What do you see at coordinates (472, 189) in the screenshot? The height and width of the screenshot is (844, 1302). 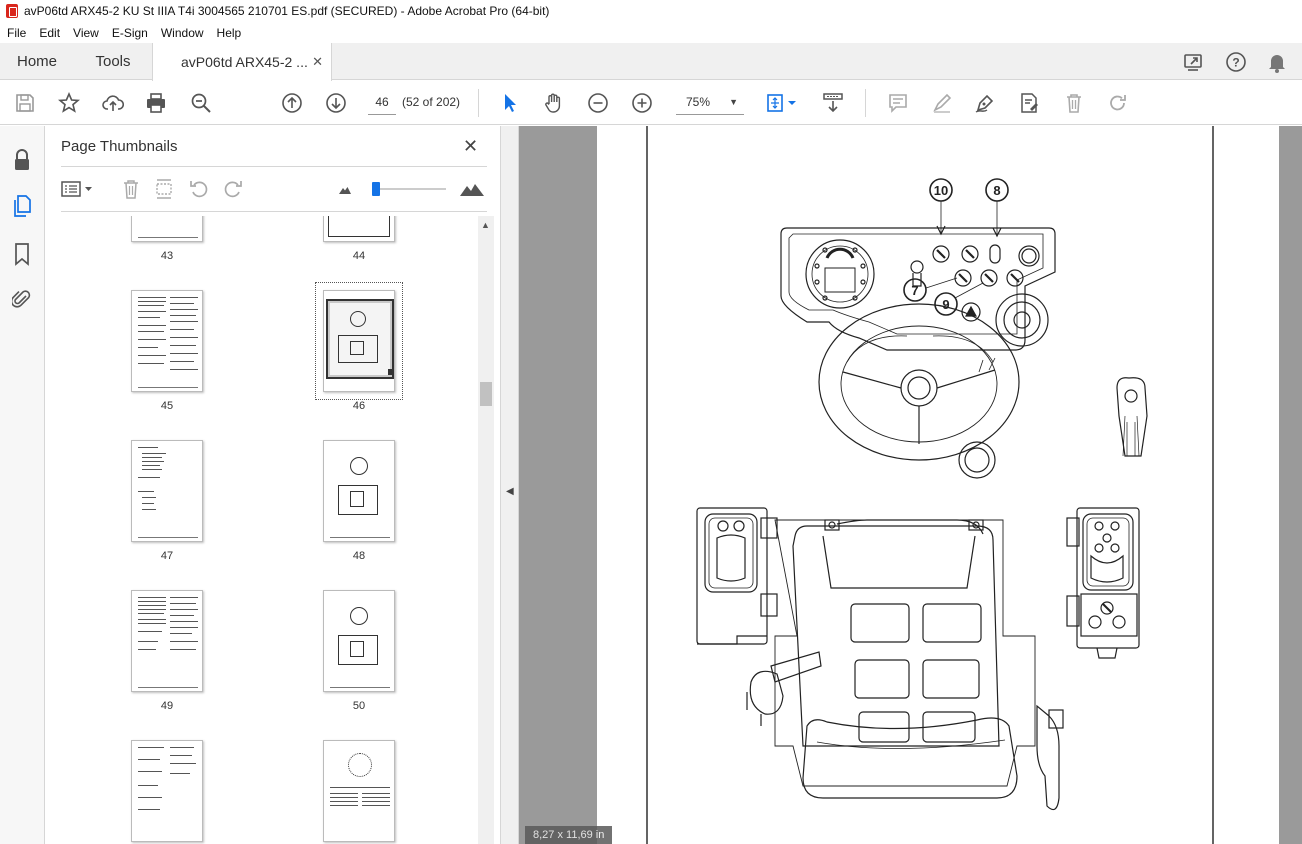 I see `large-thumbnail-mountain-icon` at bounding box center [472, 189].